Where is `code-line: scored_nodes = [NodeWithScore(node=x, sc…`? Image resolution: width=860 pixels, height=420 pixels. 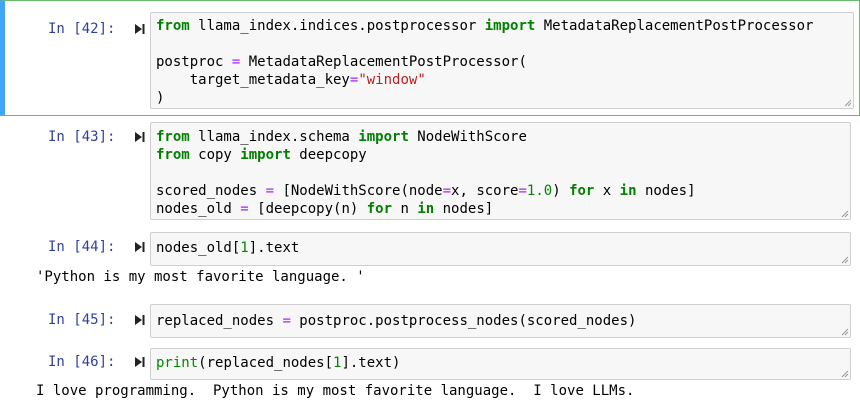
code-line: scored_nodes = [NodeWithScore(node=x, sc… is located at coordinates (426, 191).